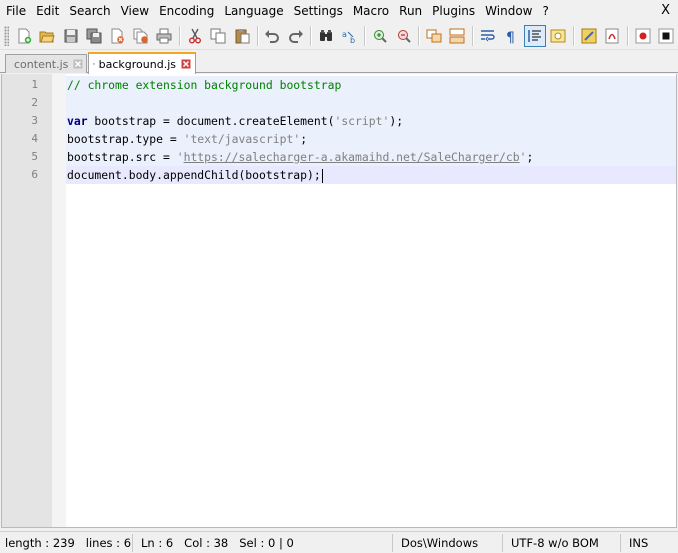 Image resolution: width=678 pixels, height=553 pixels. Describe the element at coordinates (137, 64) in the screenshot. I see `tab-label: background.js` at that location.